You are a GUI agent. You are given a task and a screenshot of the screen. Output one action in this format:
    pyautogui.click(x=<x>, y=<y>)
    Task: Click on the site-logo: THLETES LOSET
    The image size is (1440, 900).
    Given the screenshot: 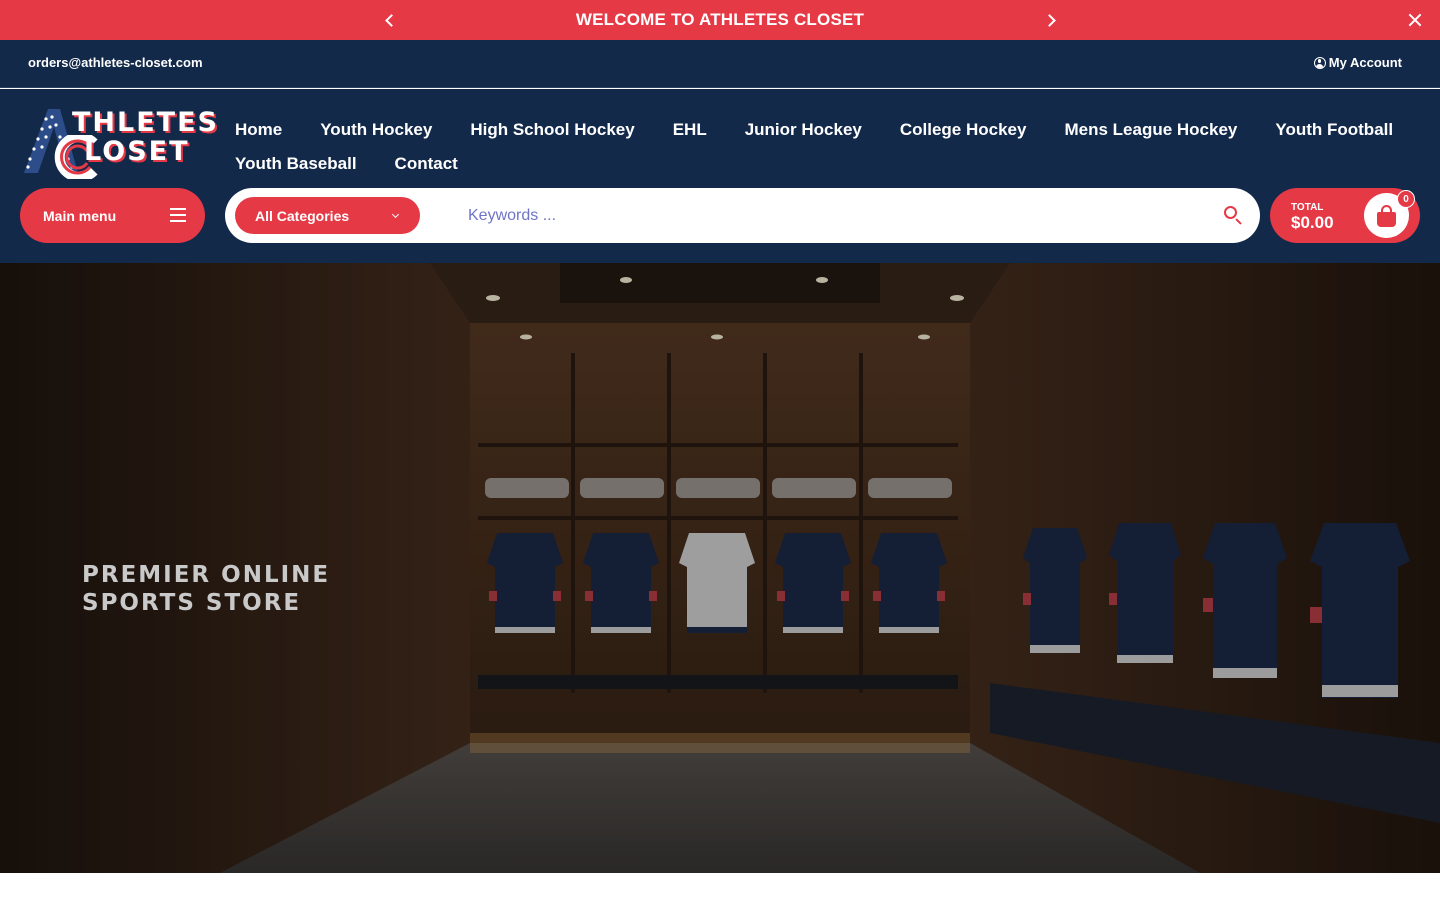 What is the action you would take?
    pyautogui.click(x=118, y=143)
    